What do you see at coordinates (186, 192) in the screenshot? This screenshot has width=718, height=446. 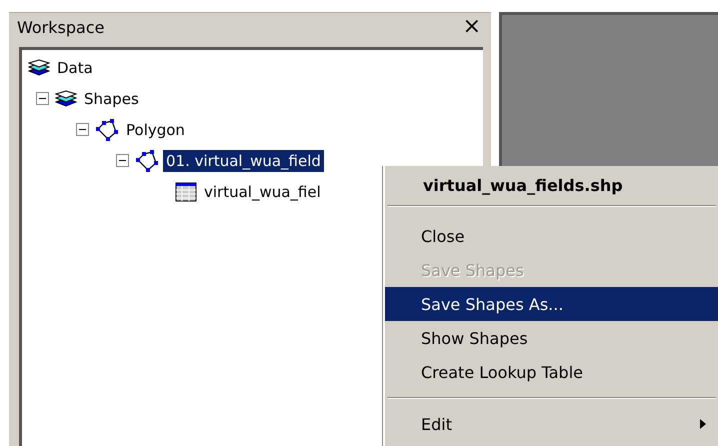 I see `table-icon` at bounding box center [186, 192].